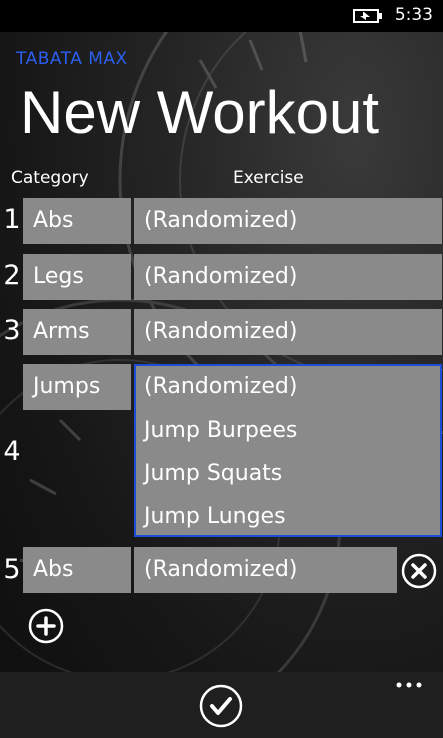 This screenshot has height=738, width=443. I want to click on row-number: 4, so click(12, 451).